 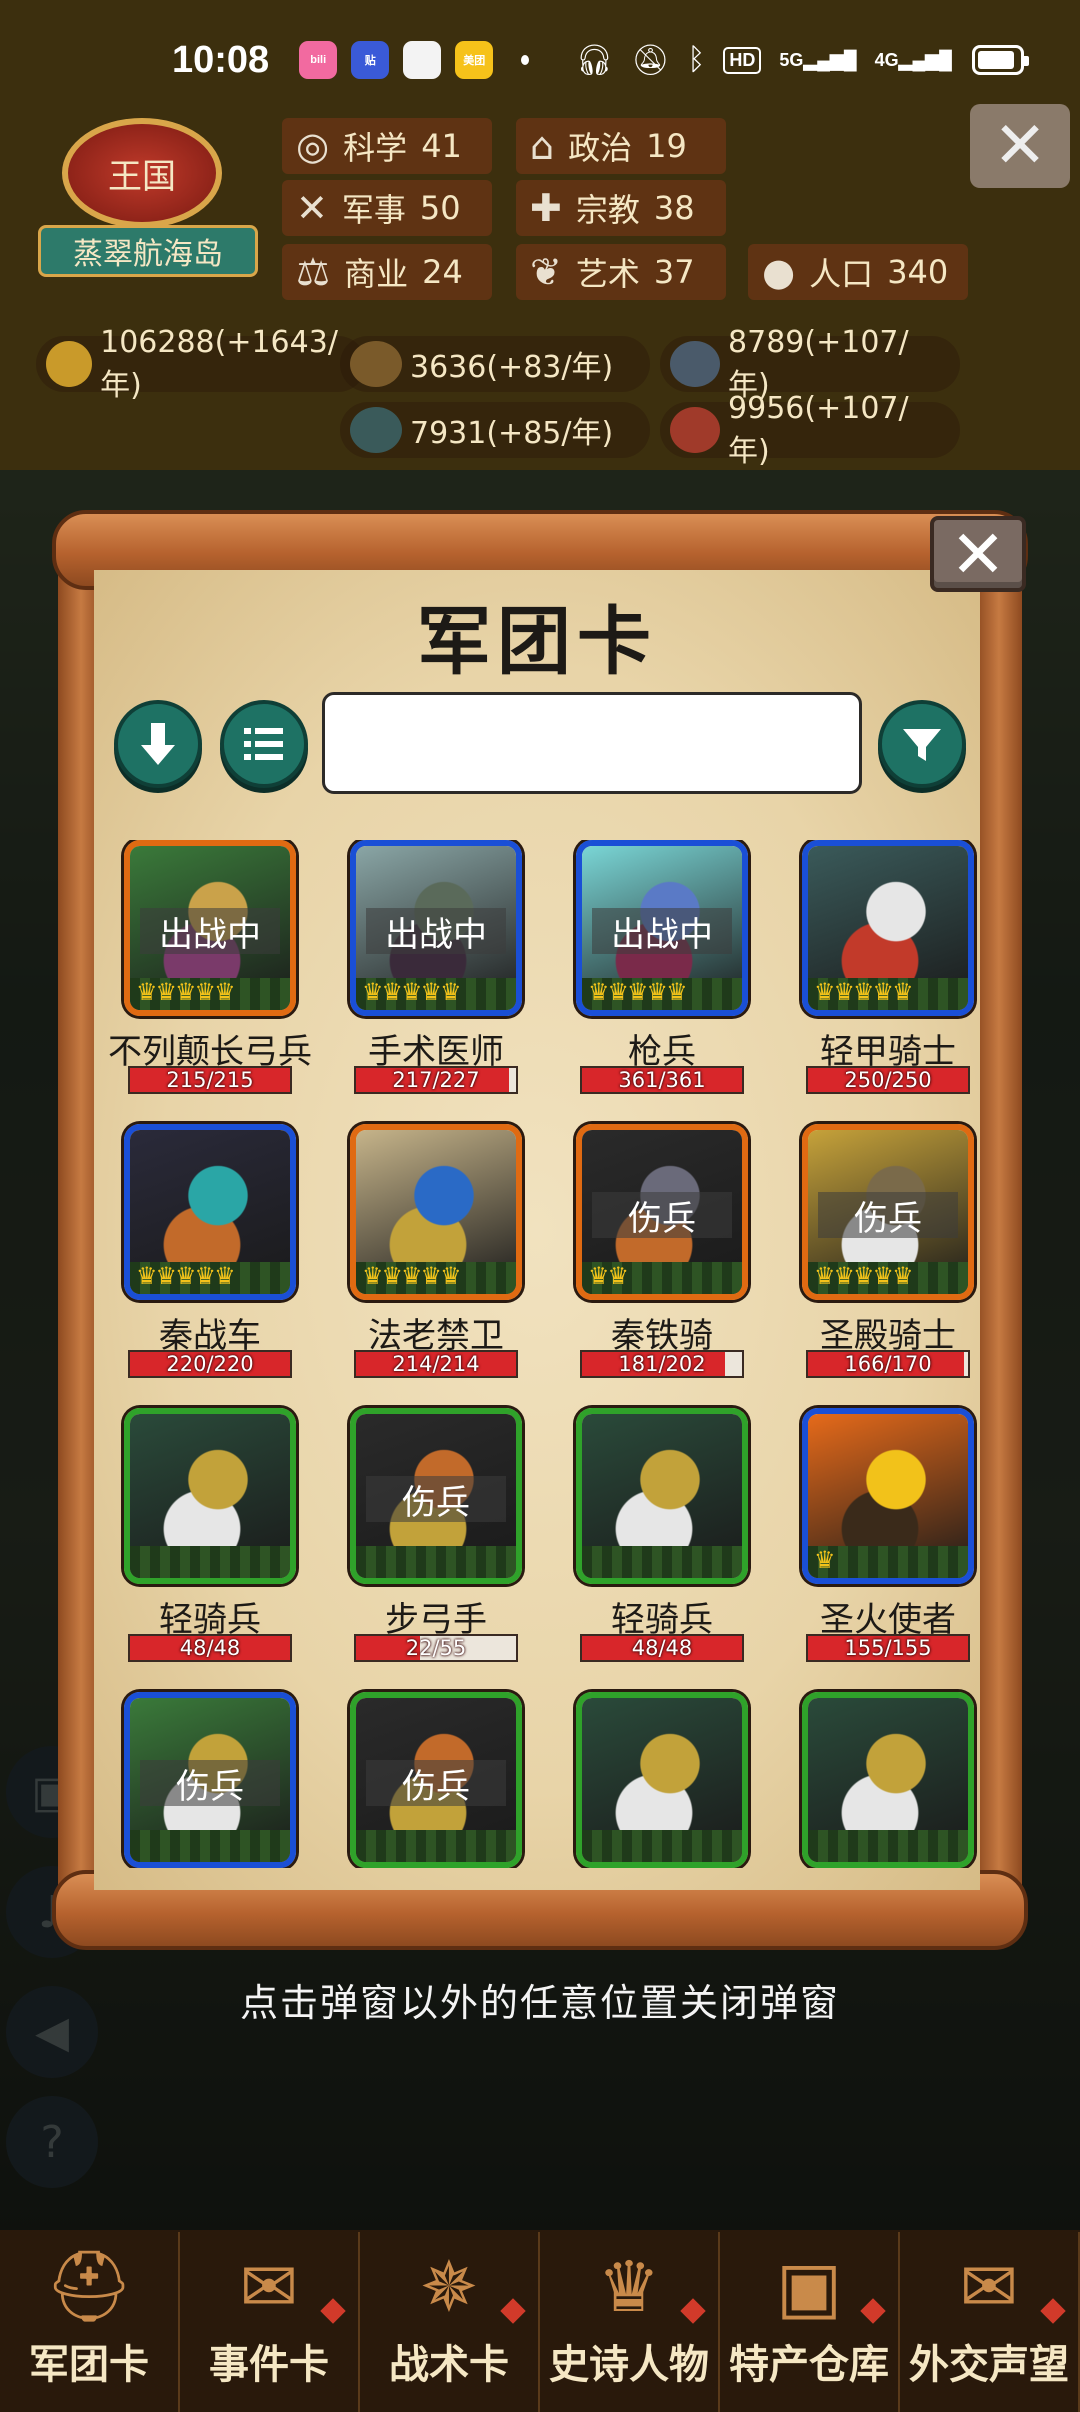 What do you see at coordinates (537, 641) in the screenshot?
I see `modal-title: 军团卡` at bounding box center [537, 641].